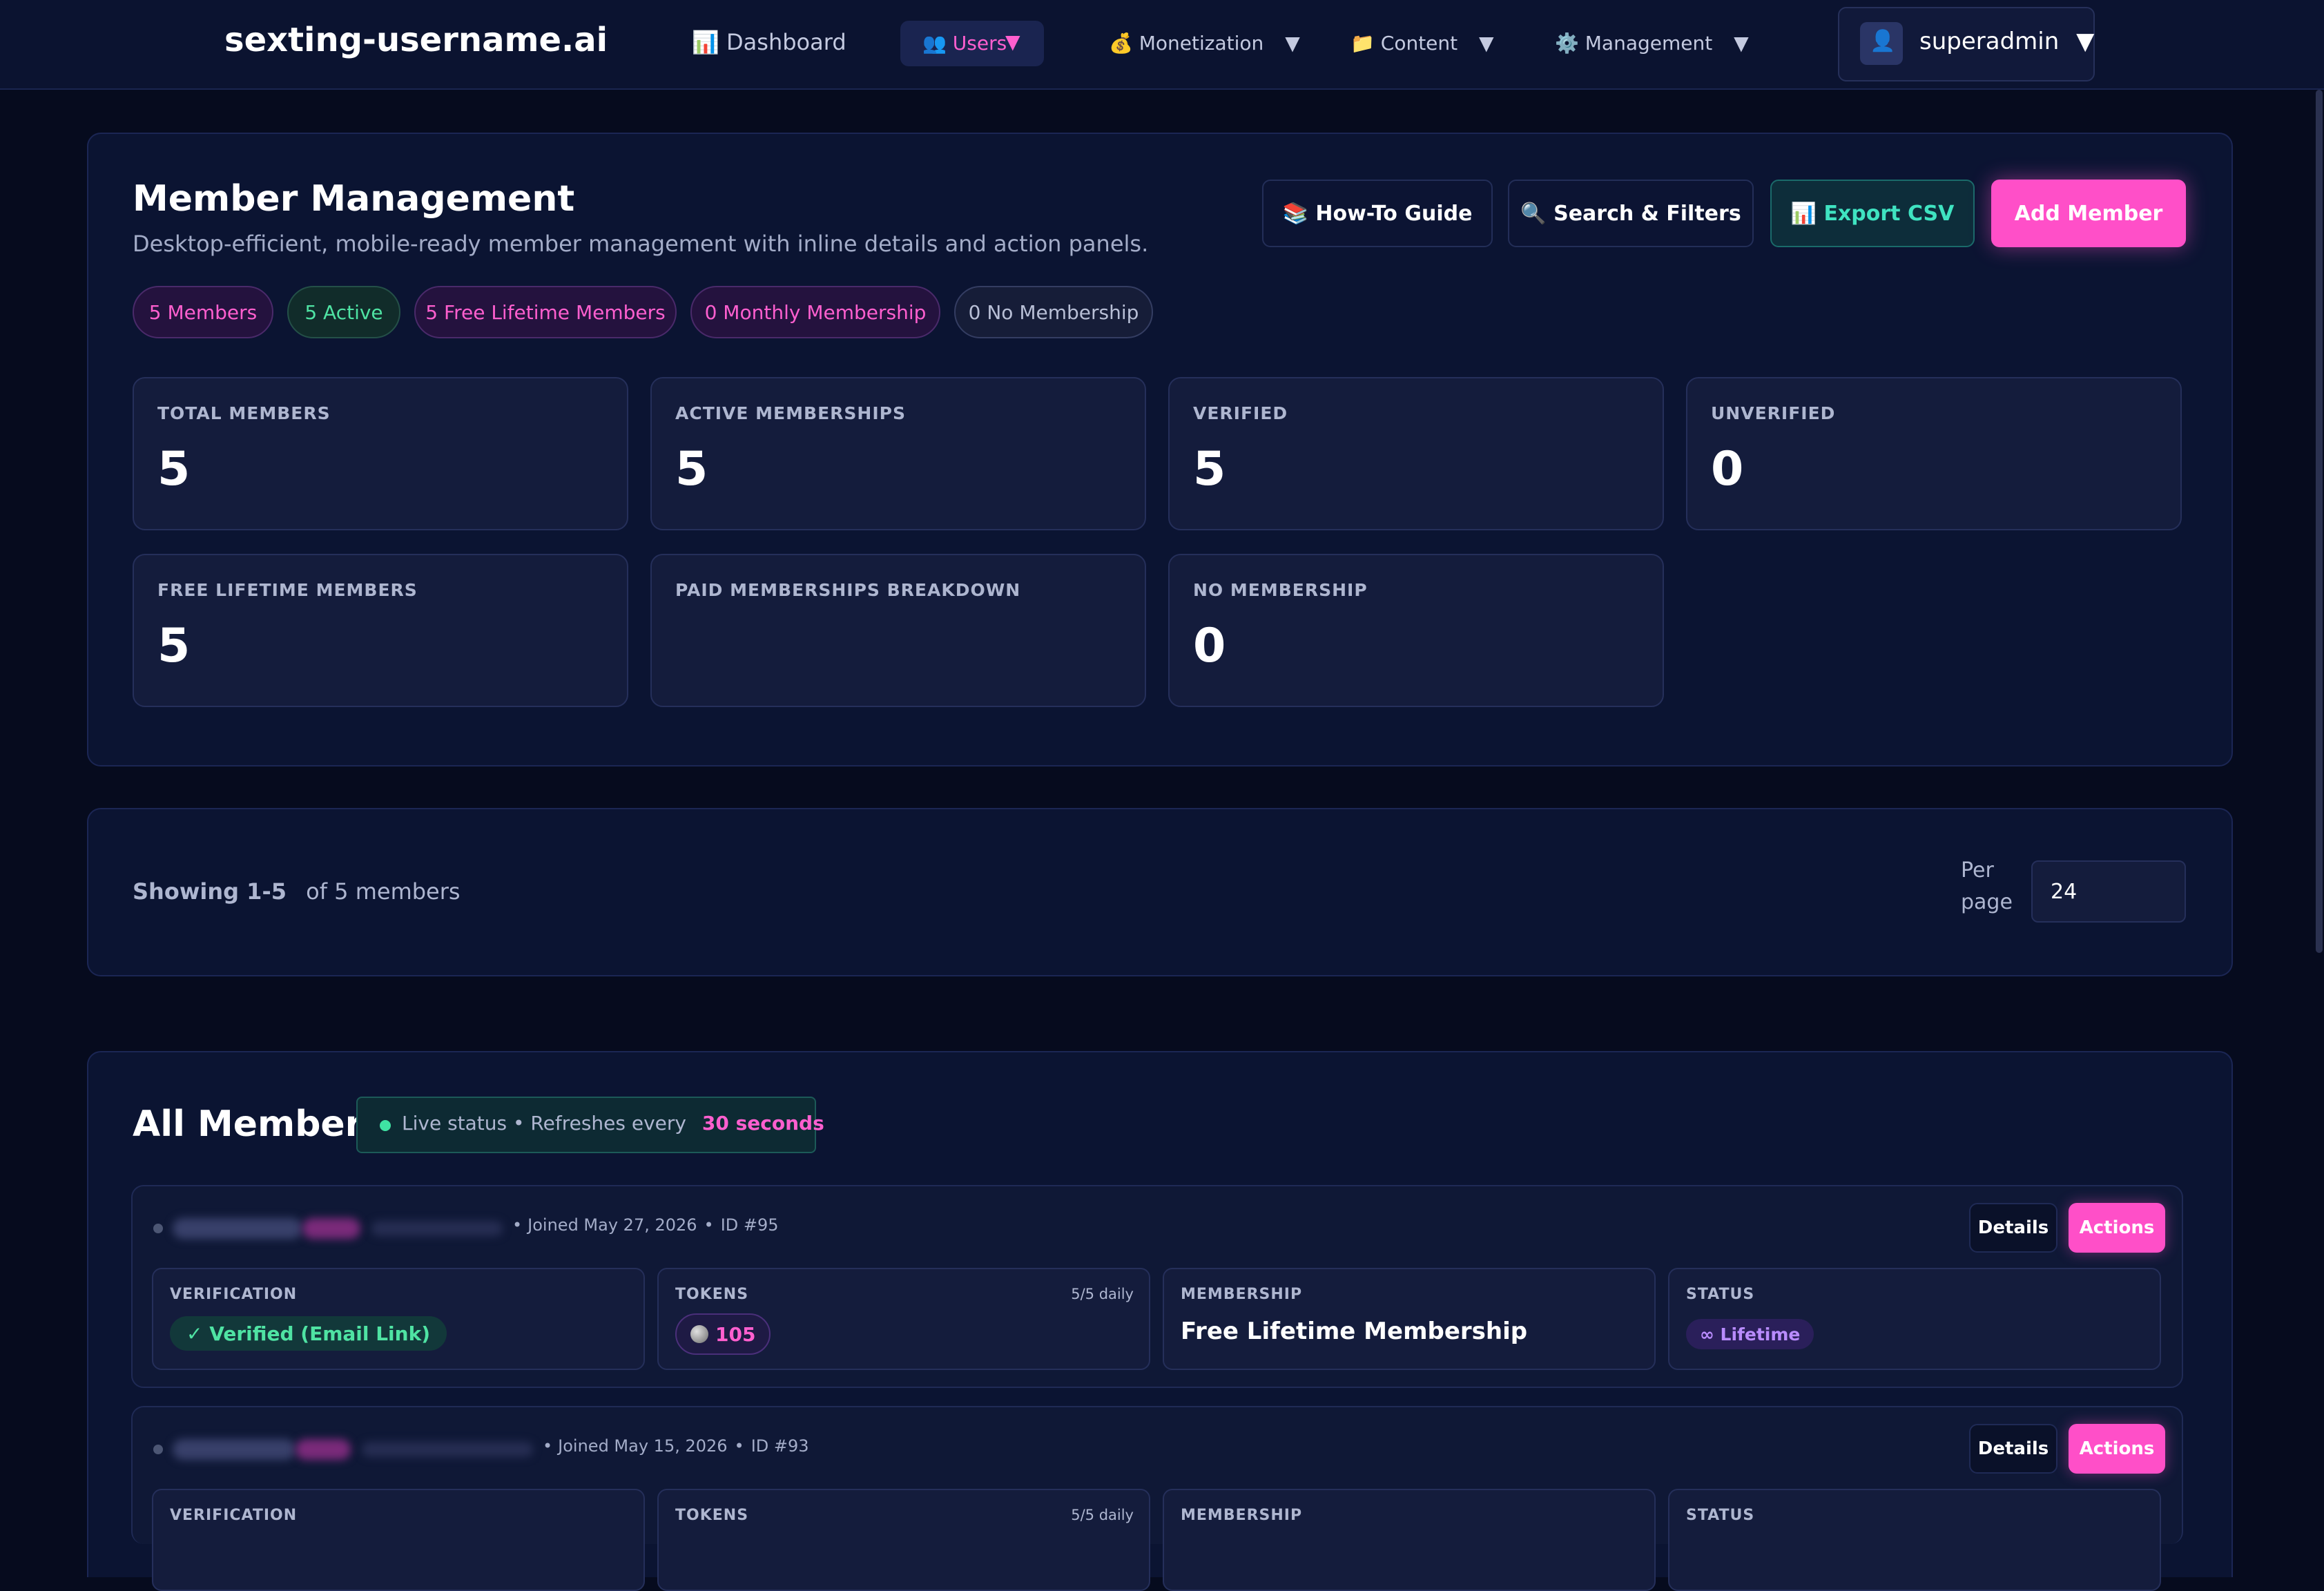  Describe the element at coordinates (2088, 213) in the screenshot. I see `add-member-button: Add Member` at that location.